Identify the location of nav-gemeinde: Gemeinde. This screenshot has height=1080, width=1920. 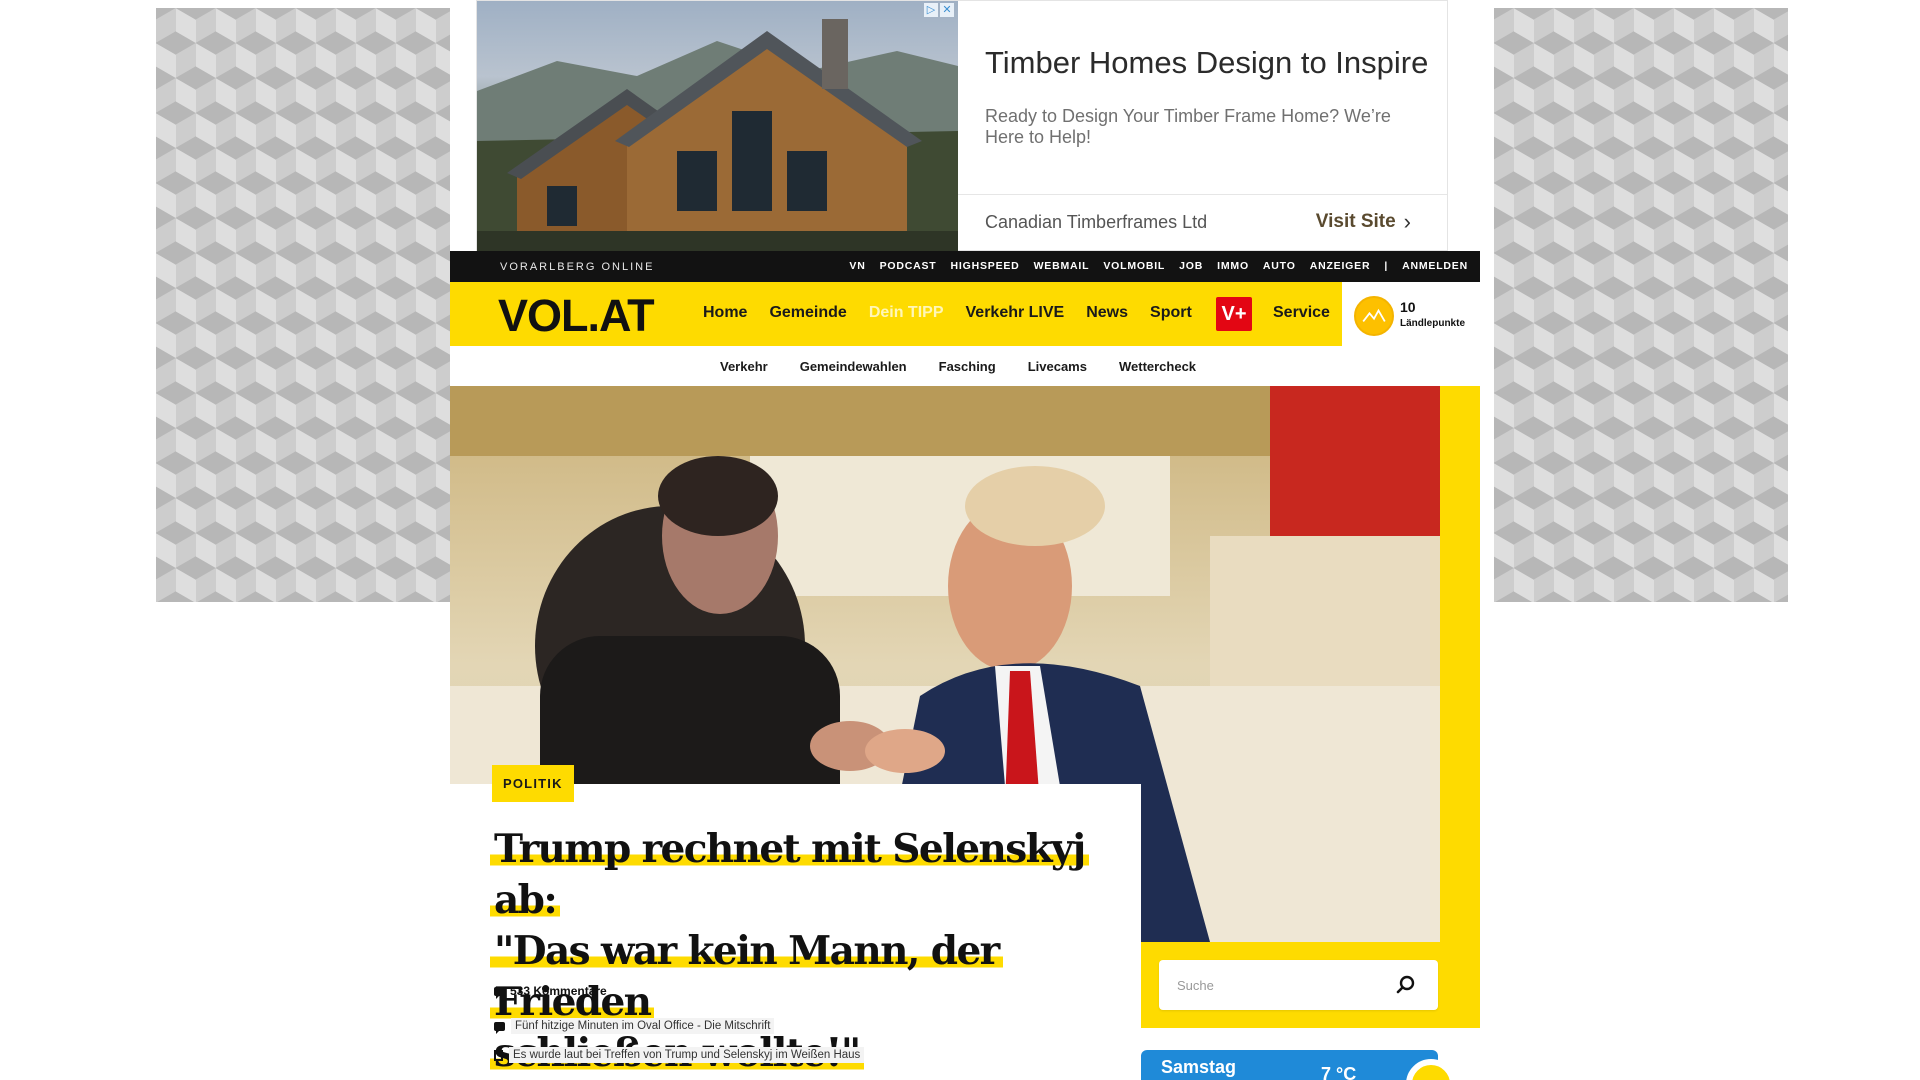
(807, 313).